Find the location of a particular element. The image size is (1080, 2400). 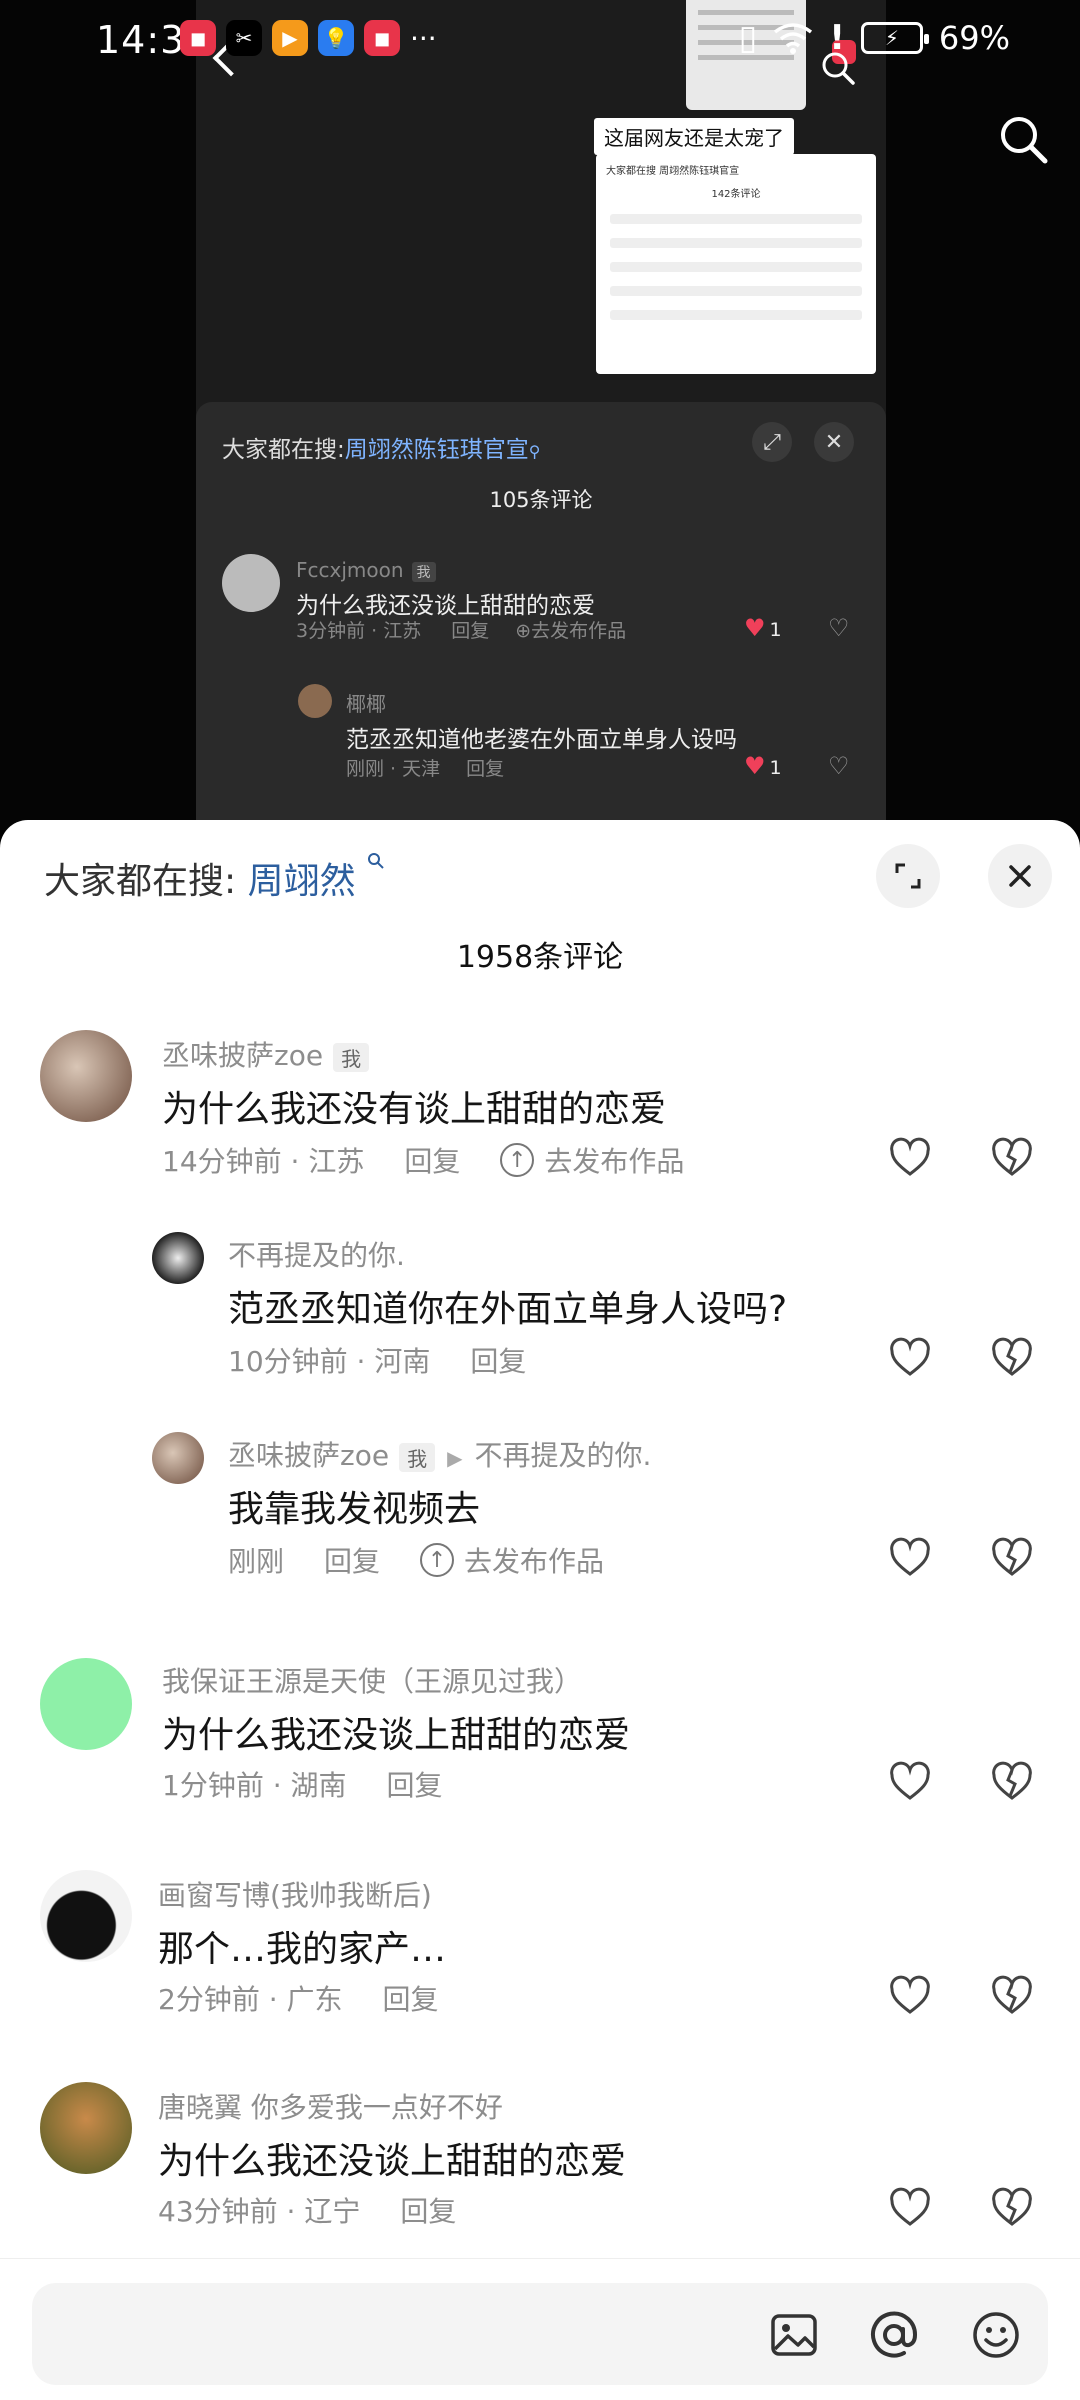

overlay-search-prefix: 大家都在搜: is located at coordinates (283, 450).